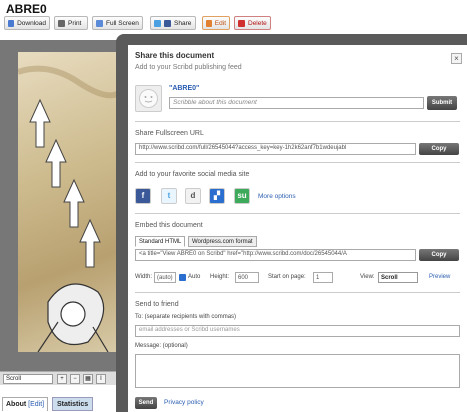 Image resolution: width=467 pixels, height=412 pixels. Describe the element at coordinates (144, 277) in the screenshot. I see `width-label: Width:` at that location.